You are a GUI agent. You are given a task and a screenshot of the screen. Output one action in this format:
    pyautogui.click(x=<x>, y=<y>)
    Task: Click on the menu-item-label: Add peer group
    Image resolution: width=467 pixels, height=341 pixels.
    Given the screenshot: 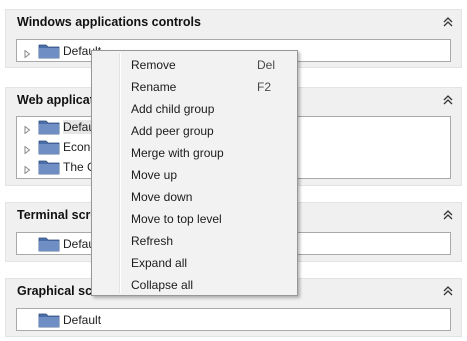 What is the action you would take?
    pyautogui.click(x=172, y=131)
    